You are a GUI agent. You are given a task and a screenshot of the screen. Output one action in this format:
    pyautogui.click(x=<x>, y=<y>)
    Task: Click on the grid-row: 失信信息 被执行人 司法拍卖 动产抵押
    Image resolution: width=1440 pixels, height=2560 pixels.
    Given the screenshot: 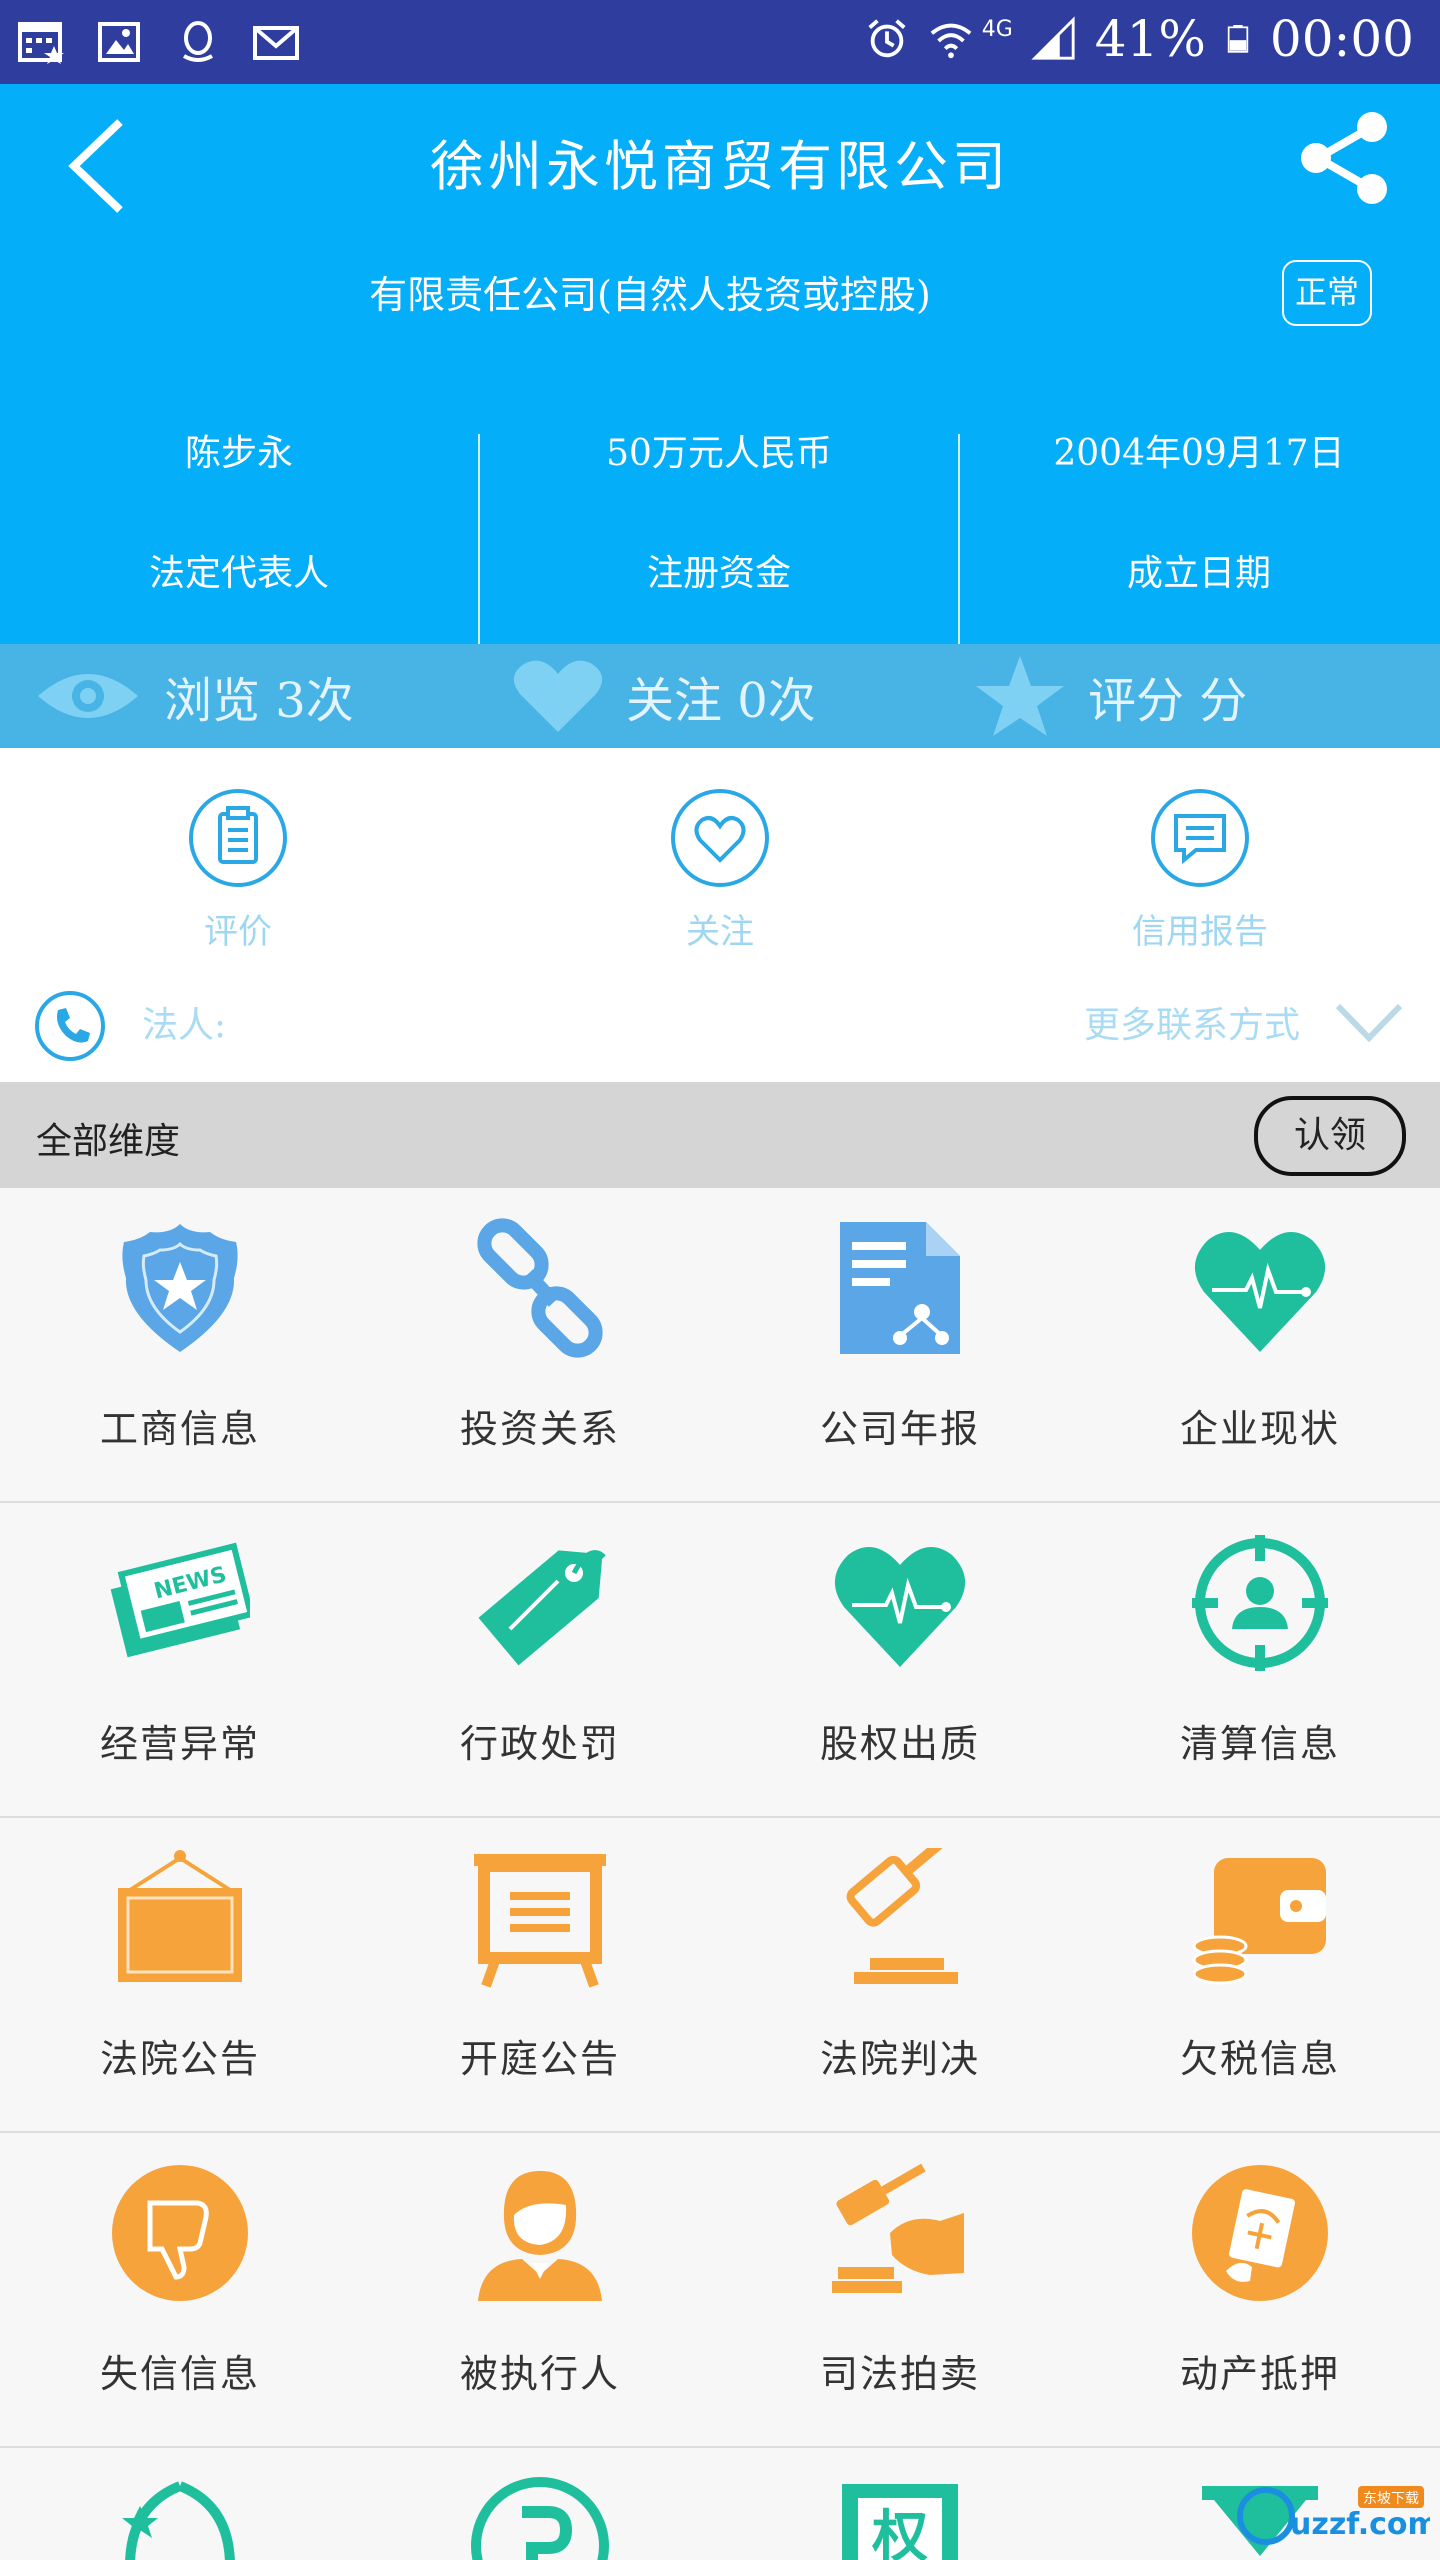 What is the action you would take?
    pyautogui.click(x=720, y=2290)
    